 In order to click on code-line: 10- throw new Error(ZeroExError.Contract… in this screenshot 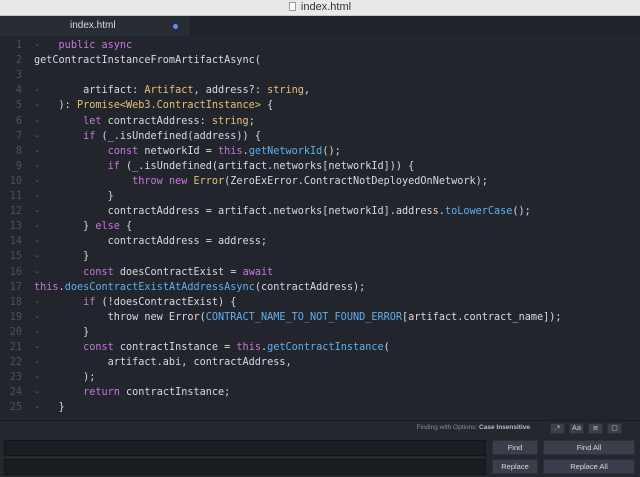, I will do `click(320, 181)`.